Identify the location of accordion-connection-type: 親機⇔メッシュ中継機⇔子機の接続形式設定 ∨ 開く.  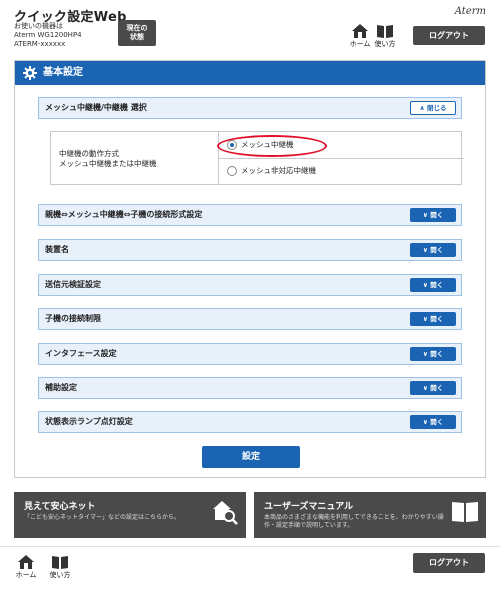
(250, 215).